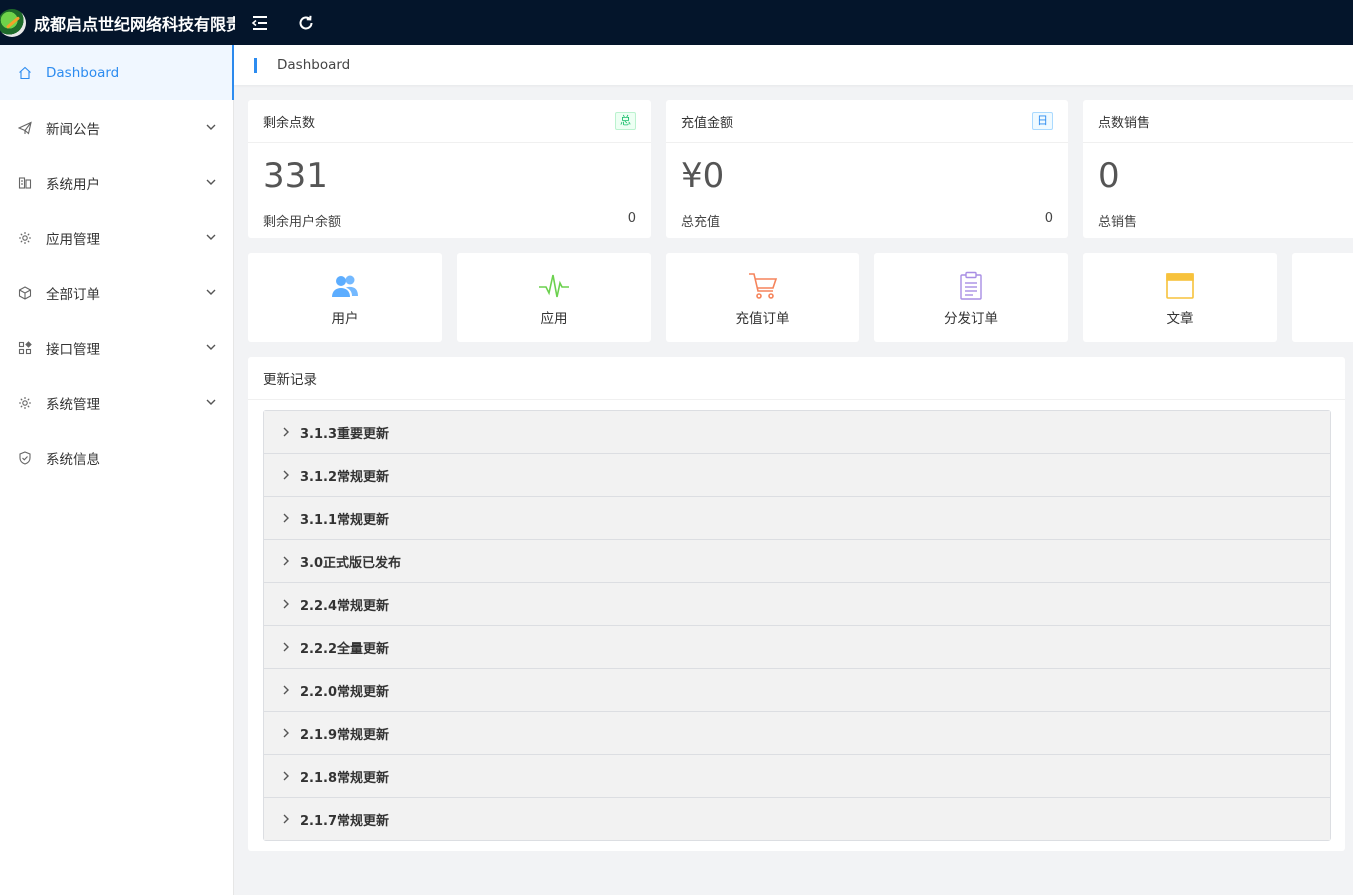  I want to click on update-log-entry: 3.1.2常规更新, so click(797, 475).